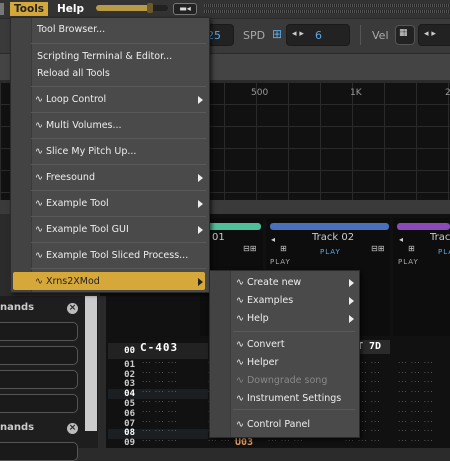 The width and height of the screenshot is (450, 461). Describe the element at coordinates (257, 362) in the screenshot. I see `submenu-item: ∿ Helper` at that location.